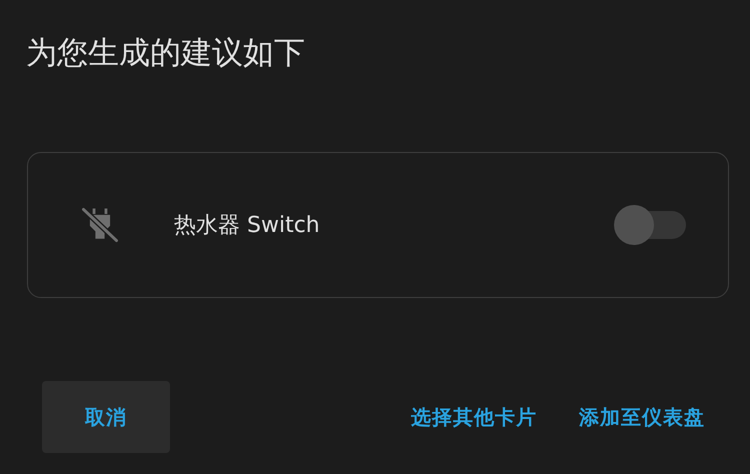 The height and width of the screenshot is (474, 750). Describe the element at coordinates (165, 53) in the screenshot. I see `dialog-title: 为您生成的建议如下` at that location.